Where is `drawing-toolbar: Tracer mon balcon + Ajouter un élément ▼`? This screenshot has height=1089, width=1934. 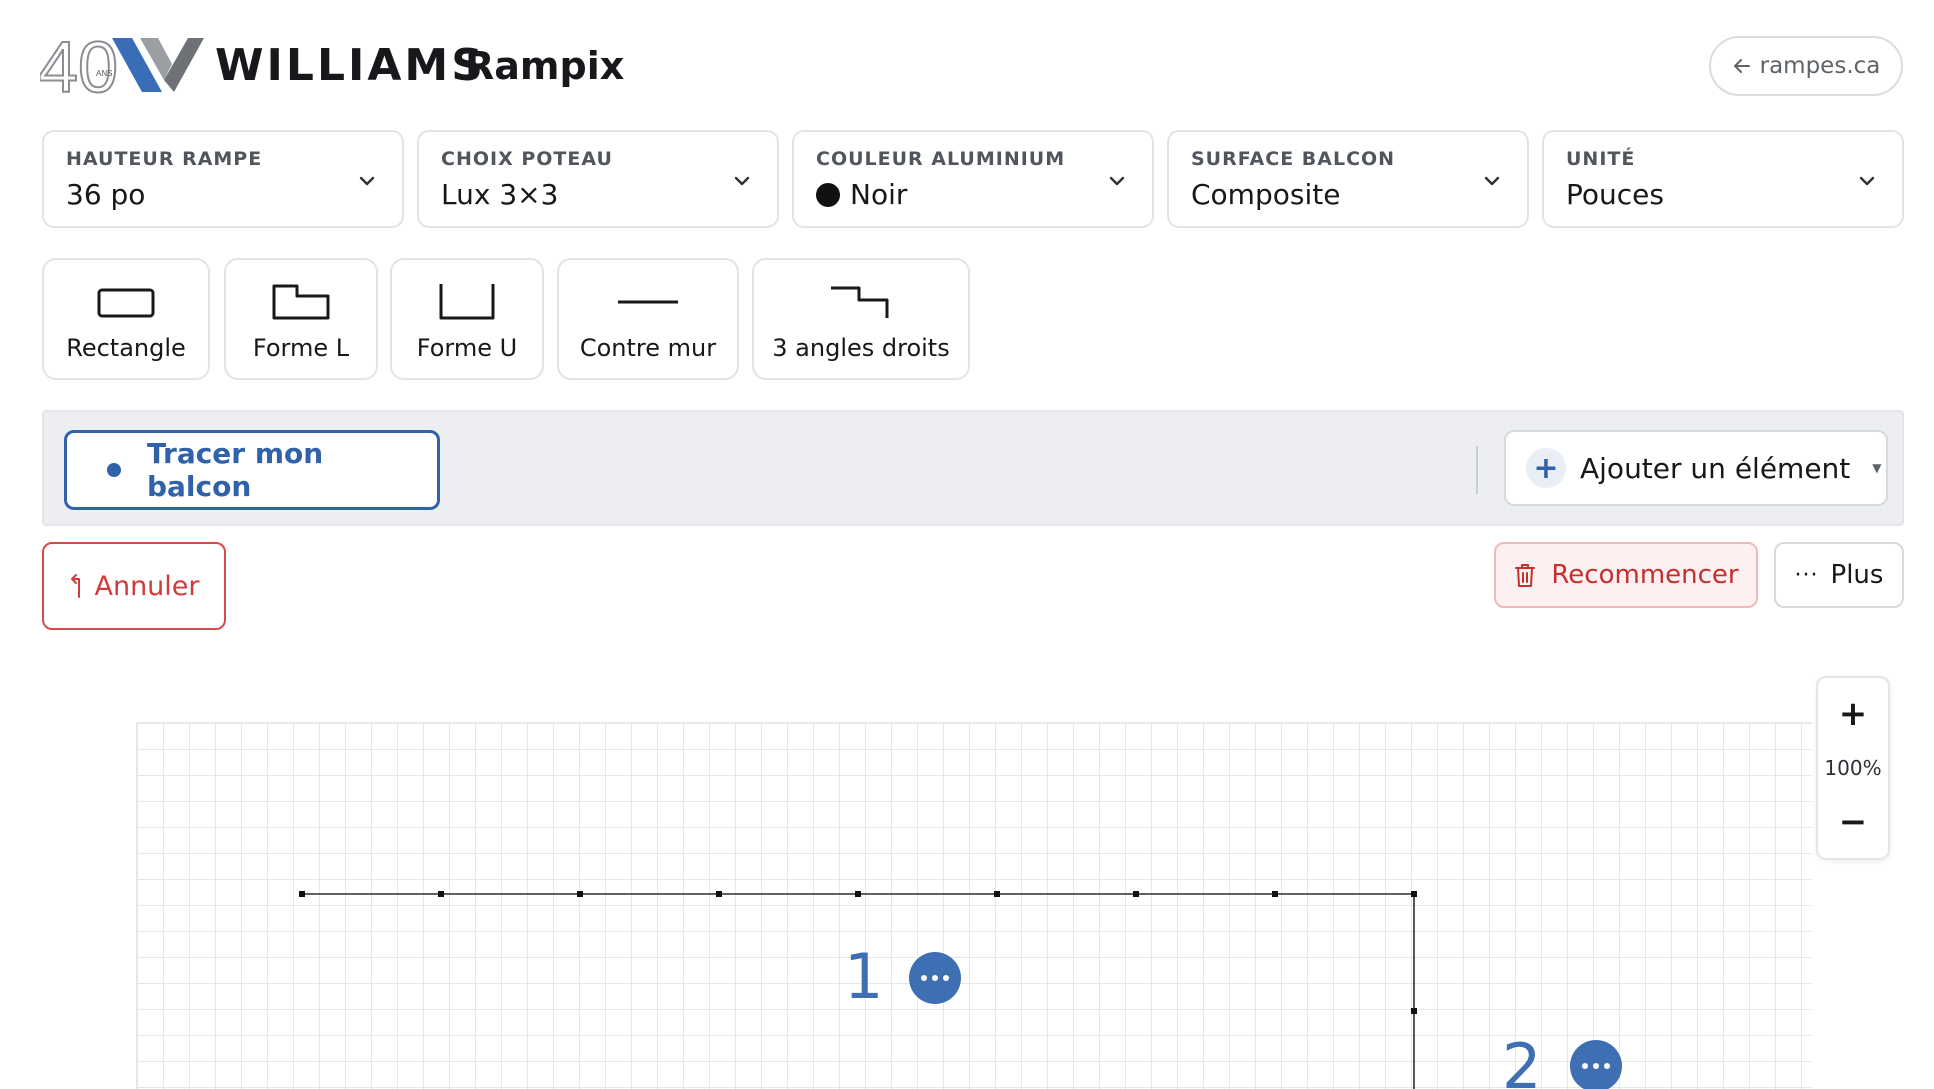 drawing-toolbar: Tracer mon balcon + Ajouter un élément ▼ is located at coordinates (973, 468).